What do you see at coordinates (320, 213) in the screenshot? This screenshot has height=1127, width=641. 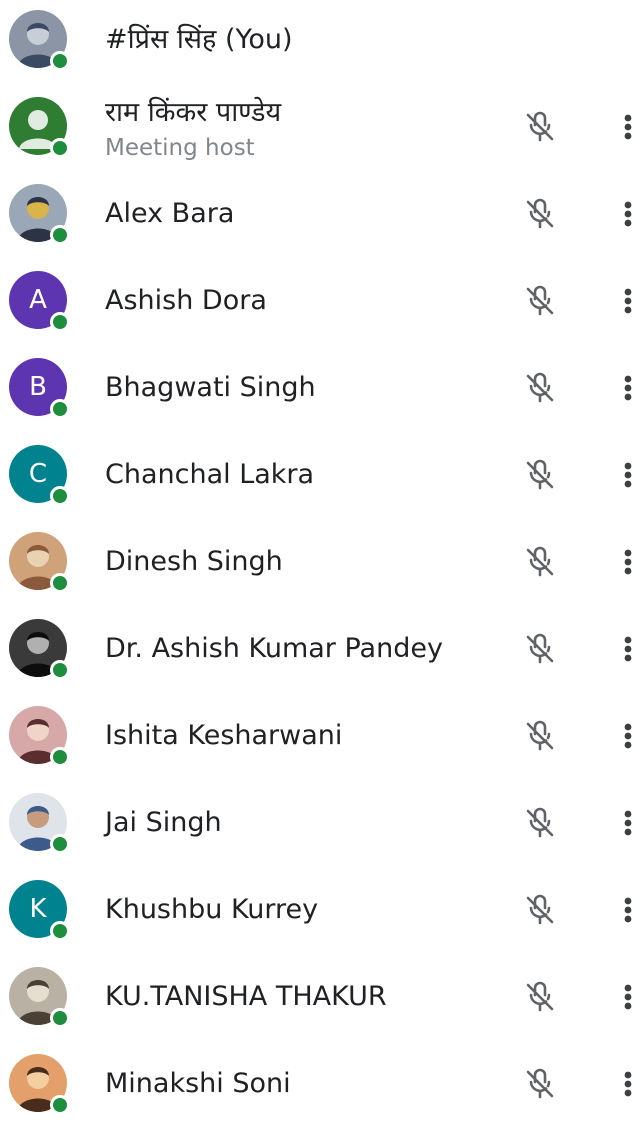 I see `participant-row: Alex Bara` at bounding box center [320, 213].